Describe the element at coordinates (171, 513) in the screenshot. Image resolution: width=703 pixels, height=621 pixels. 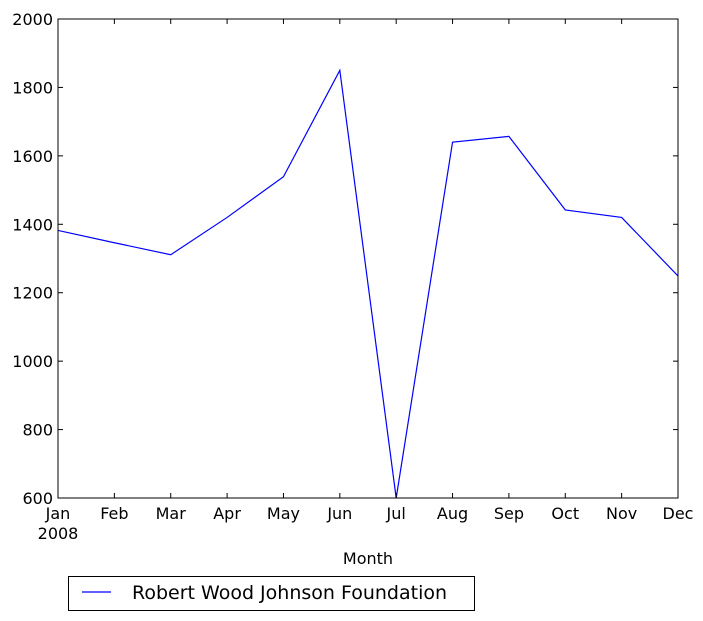
I see `x-tick-label: Mar` at that location.